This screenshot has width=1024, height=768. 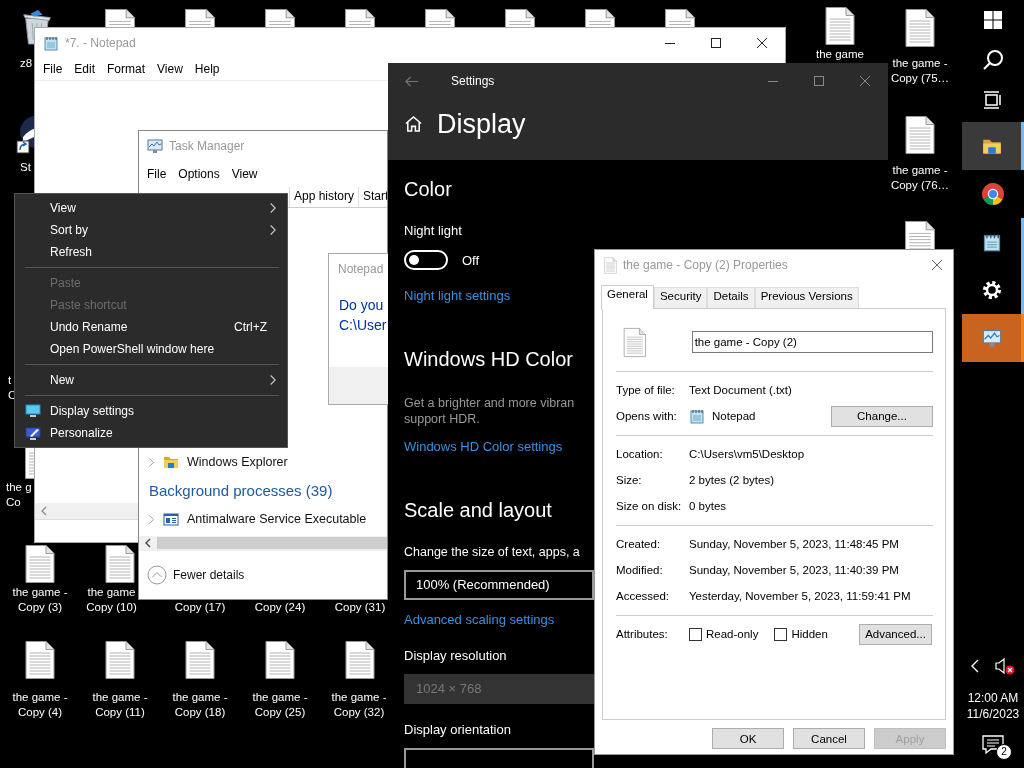 What do you see at coordinates (171, 462) in the screenshot?
I see `folder-icon` at bounding box center [171, 462].